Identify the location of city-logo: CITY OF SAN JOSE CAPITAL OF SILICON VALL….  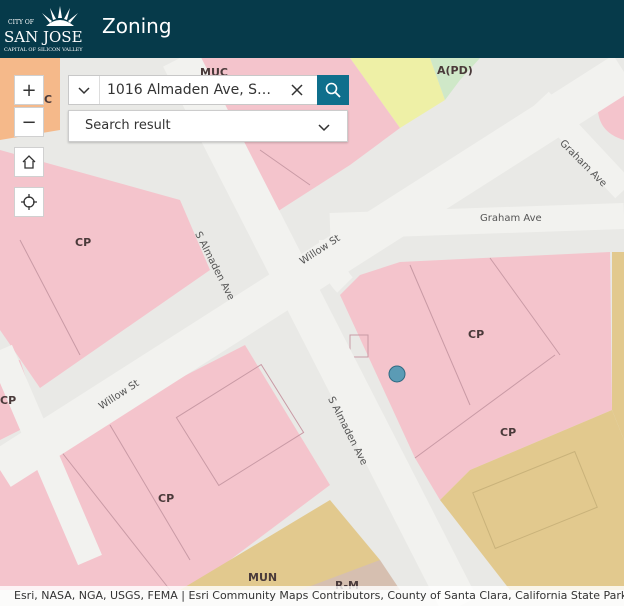
(47, 29).